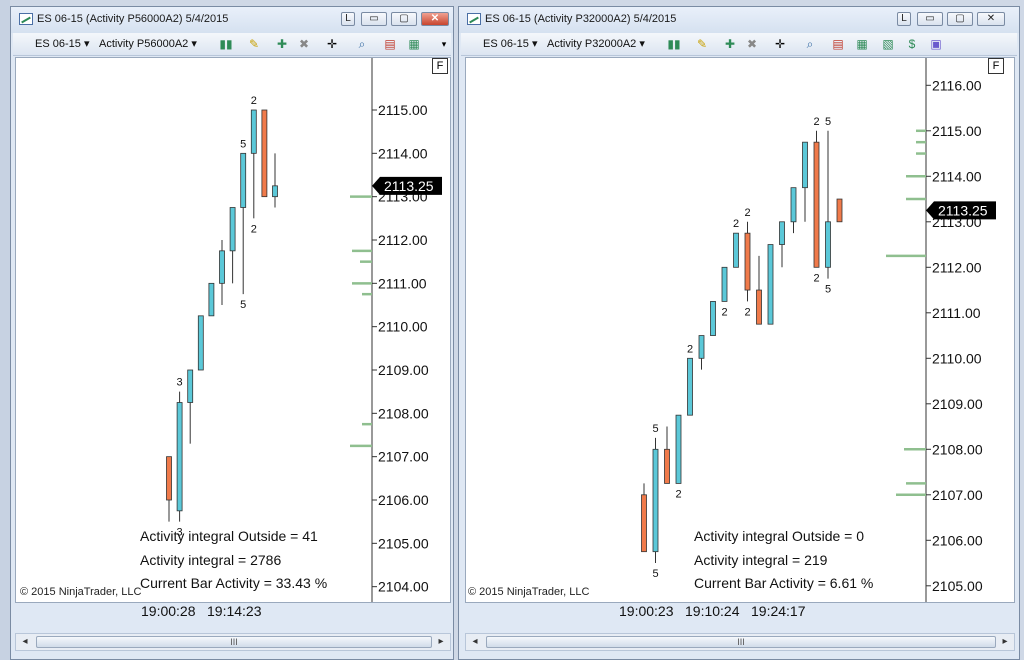 The image size is (1024, 660). What do you see at coordinates (26, 19) in the screenshot?
I see `chart-window-icon` at bounding box center [26, 19].